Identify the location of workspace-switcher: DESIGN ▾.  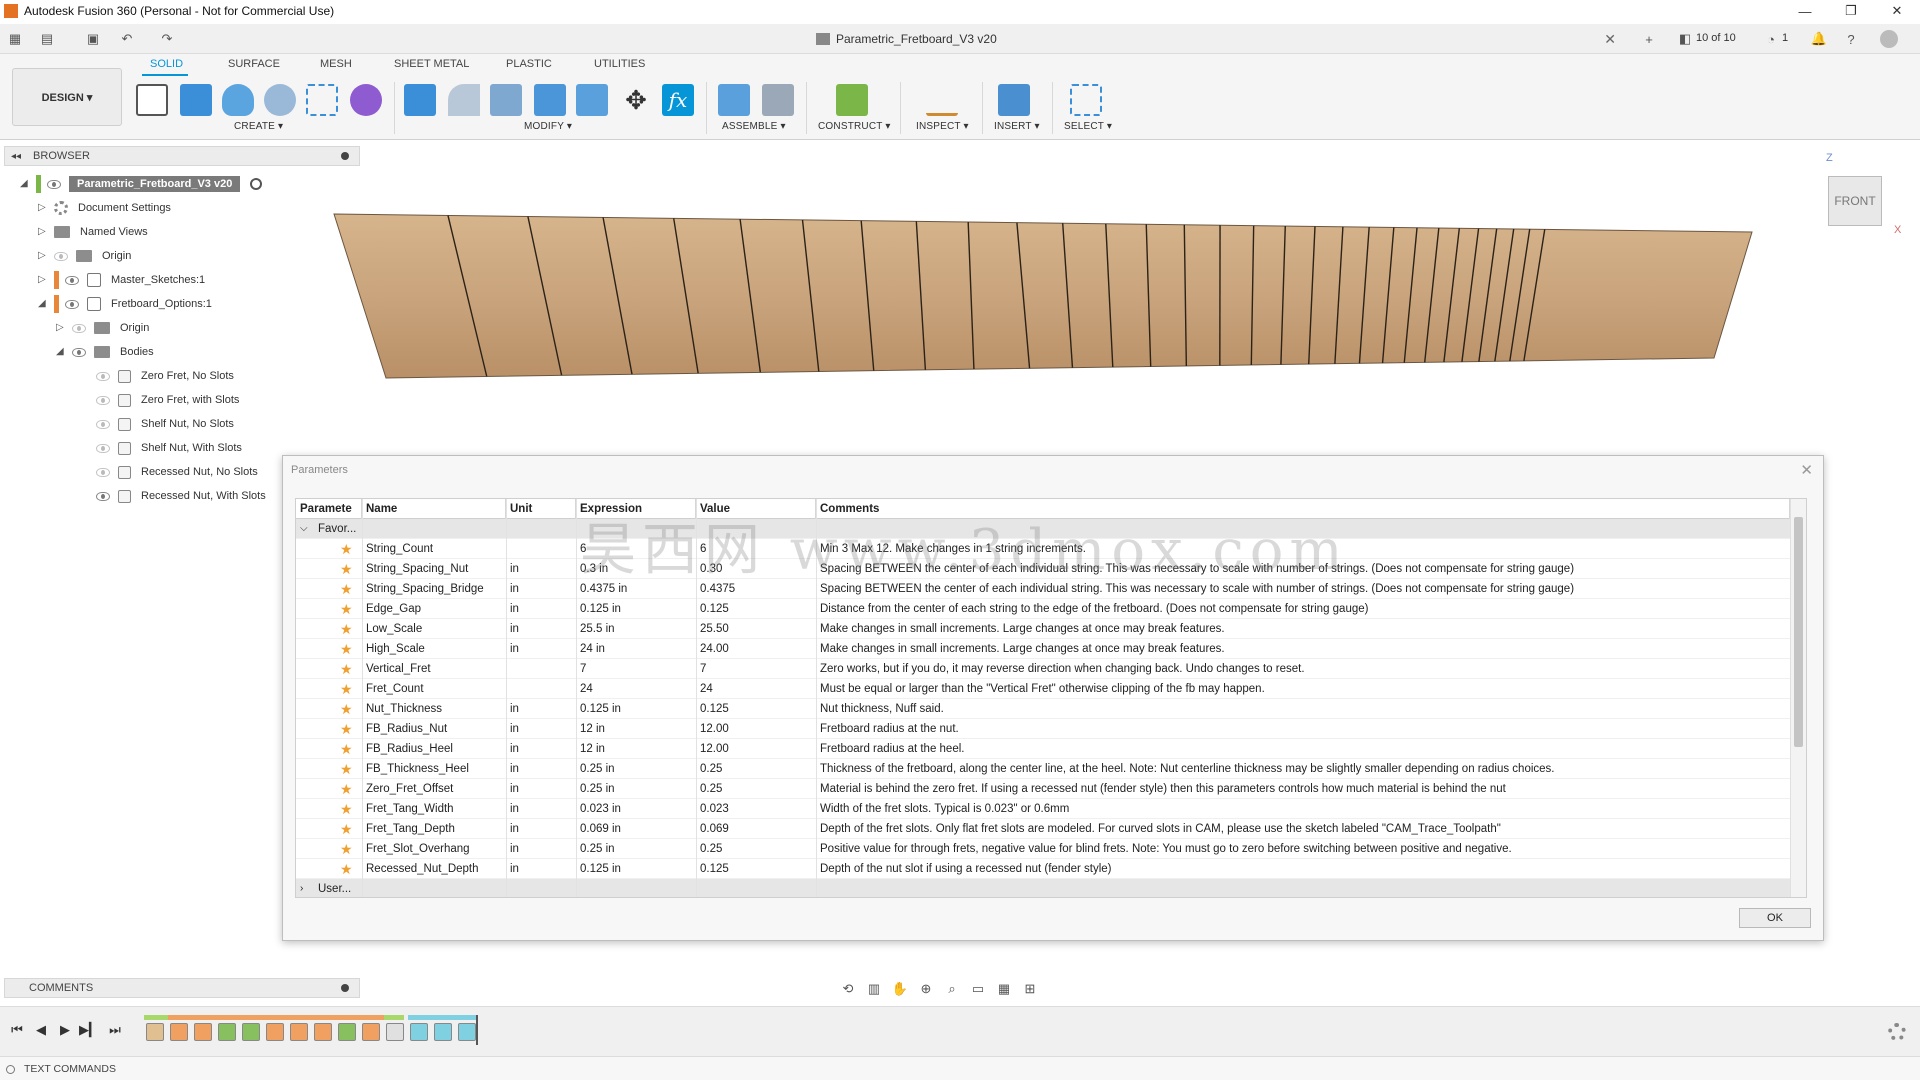
(67, 97).